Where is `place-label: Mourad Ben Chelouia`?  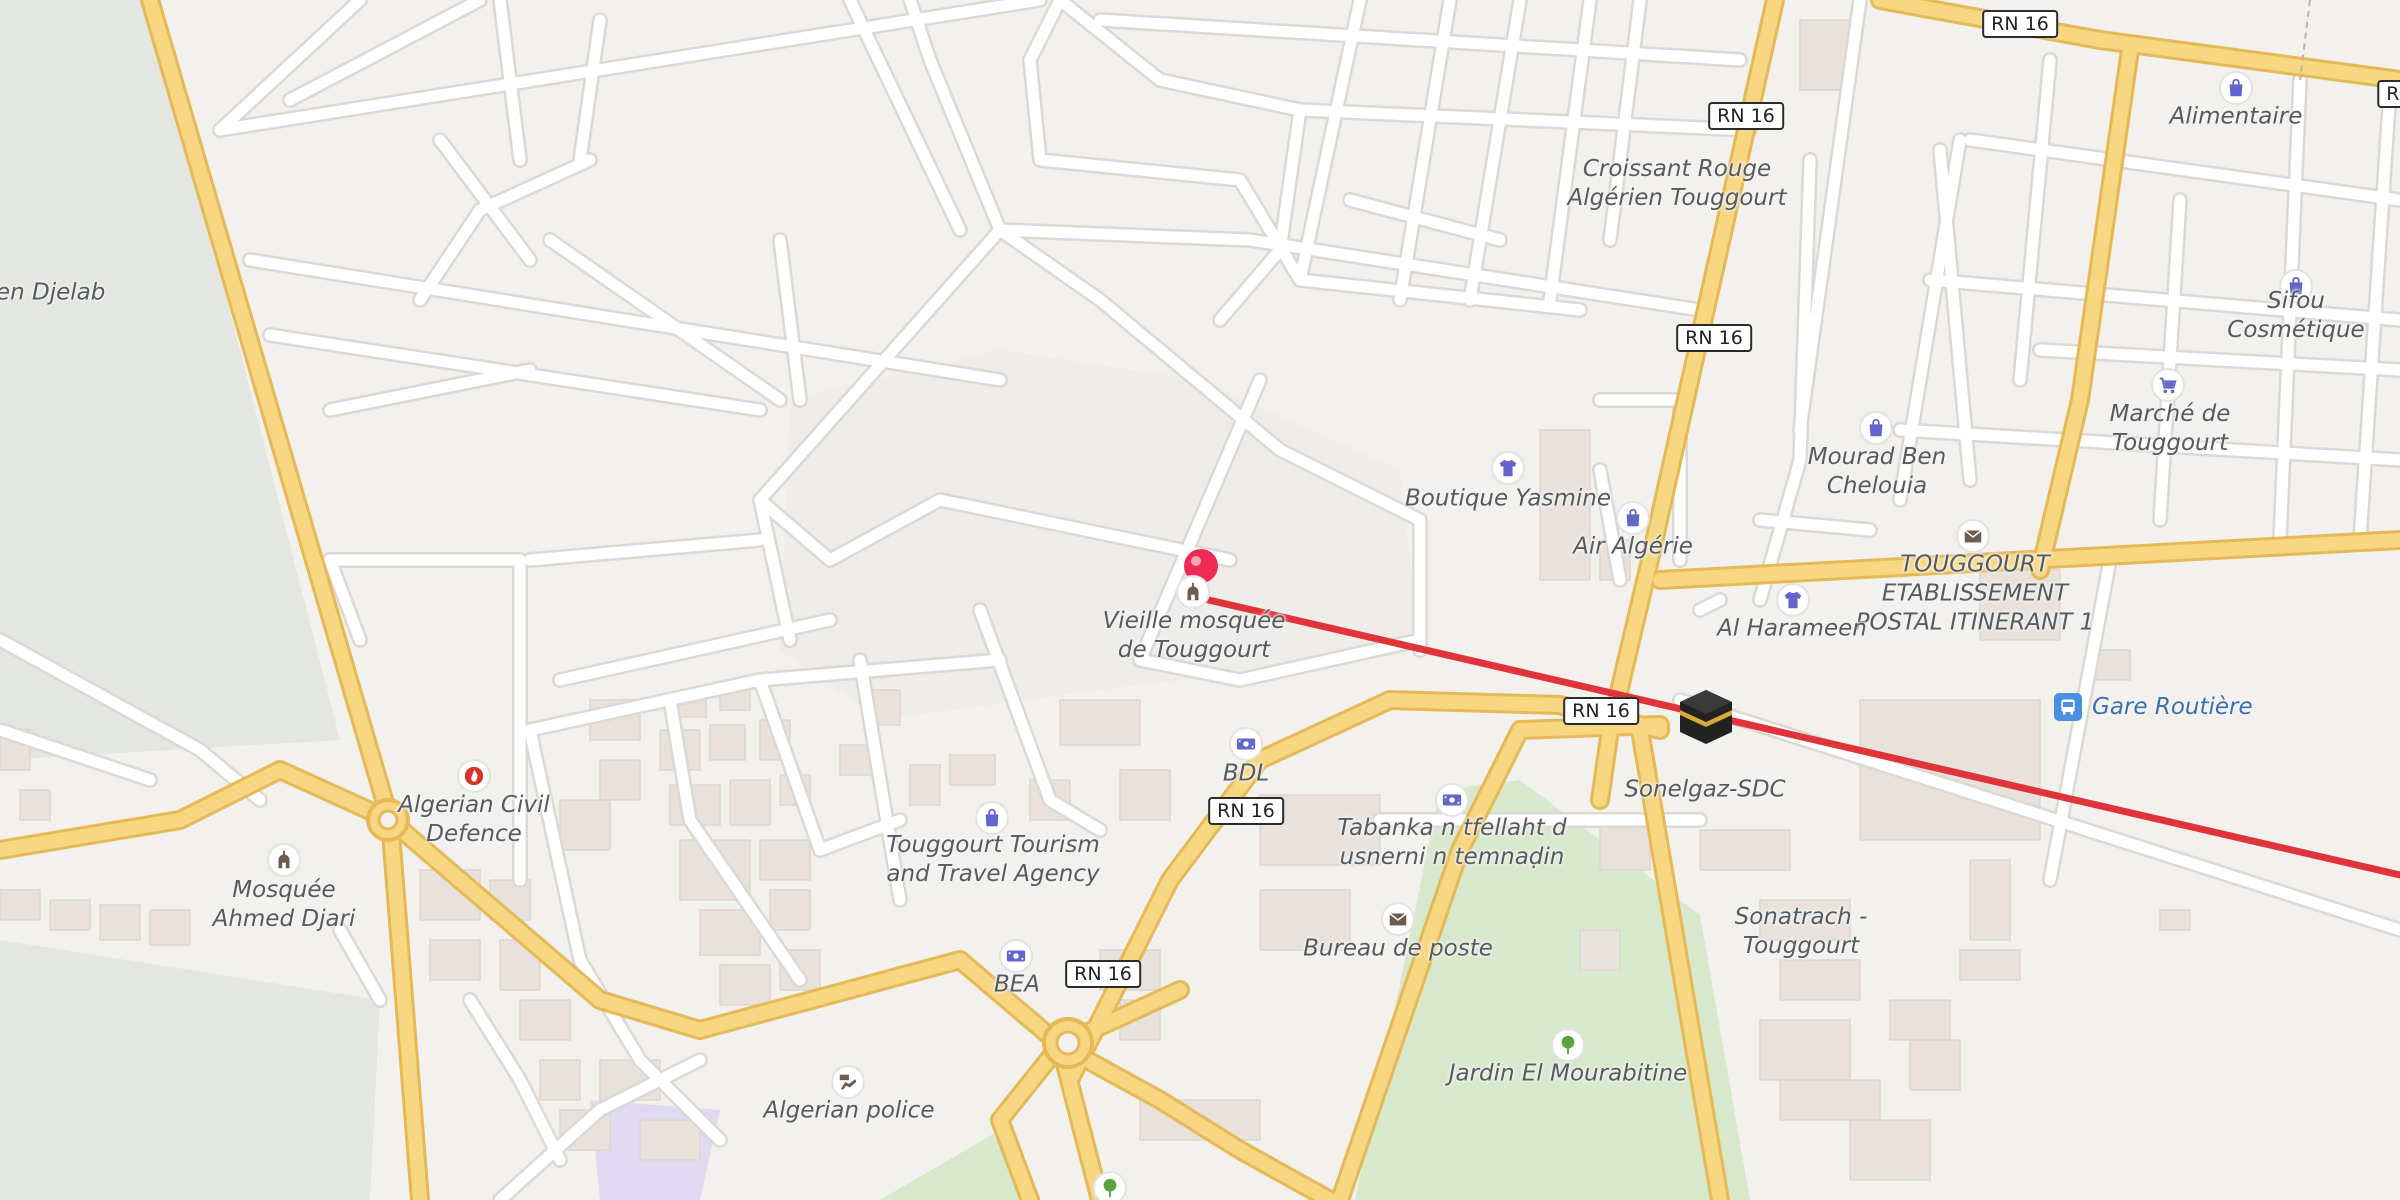 place-label: Mourad Ben Chelouia is located at coordinates (1877, 471).